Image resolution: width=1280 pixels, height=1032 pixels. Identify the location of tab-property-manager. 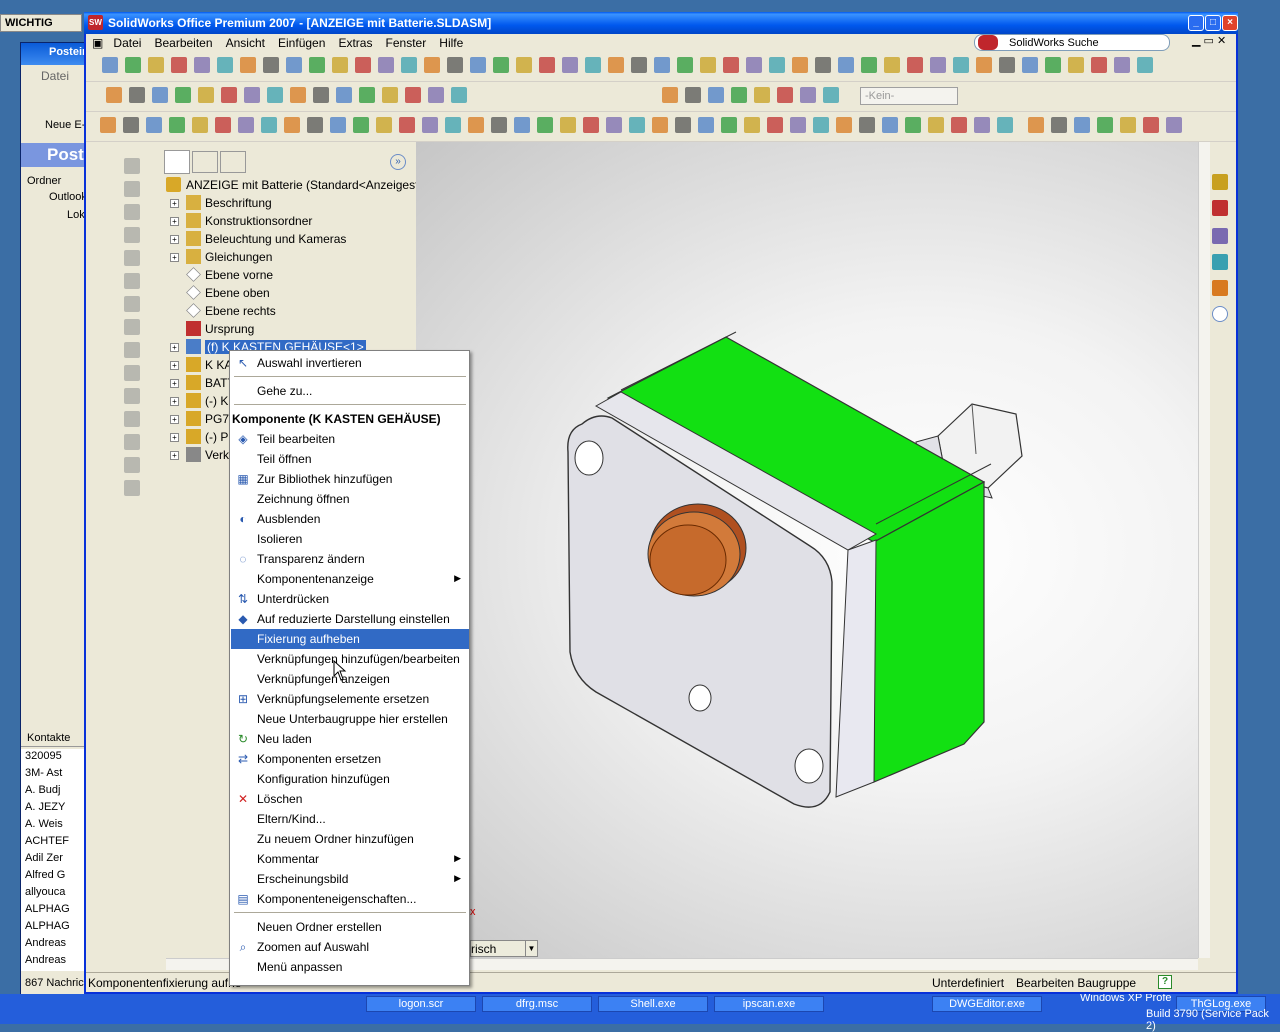
(205, 162).